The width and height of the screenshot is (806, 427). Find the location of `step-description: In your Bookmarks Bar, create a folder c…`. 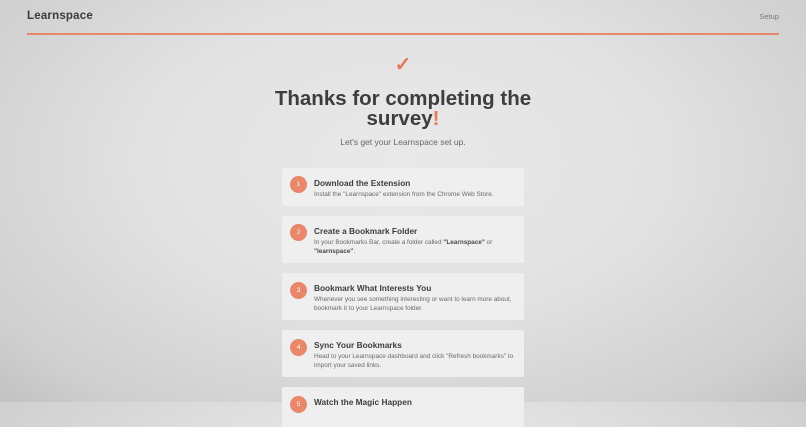

step-description: In your Bookmarks Bar, create a folder c… is located at coordinates (415, 247).